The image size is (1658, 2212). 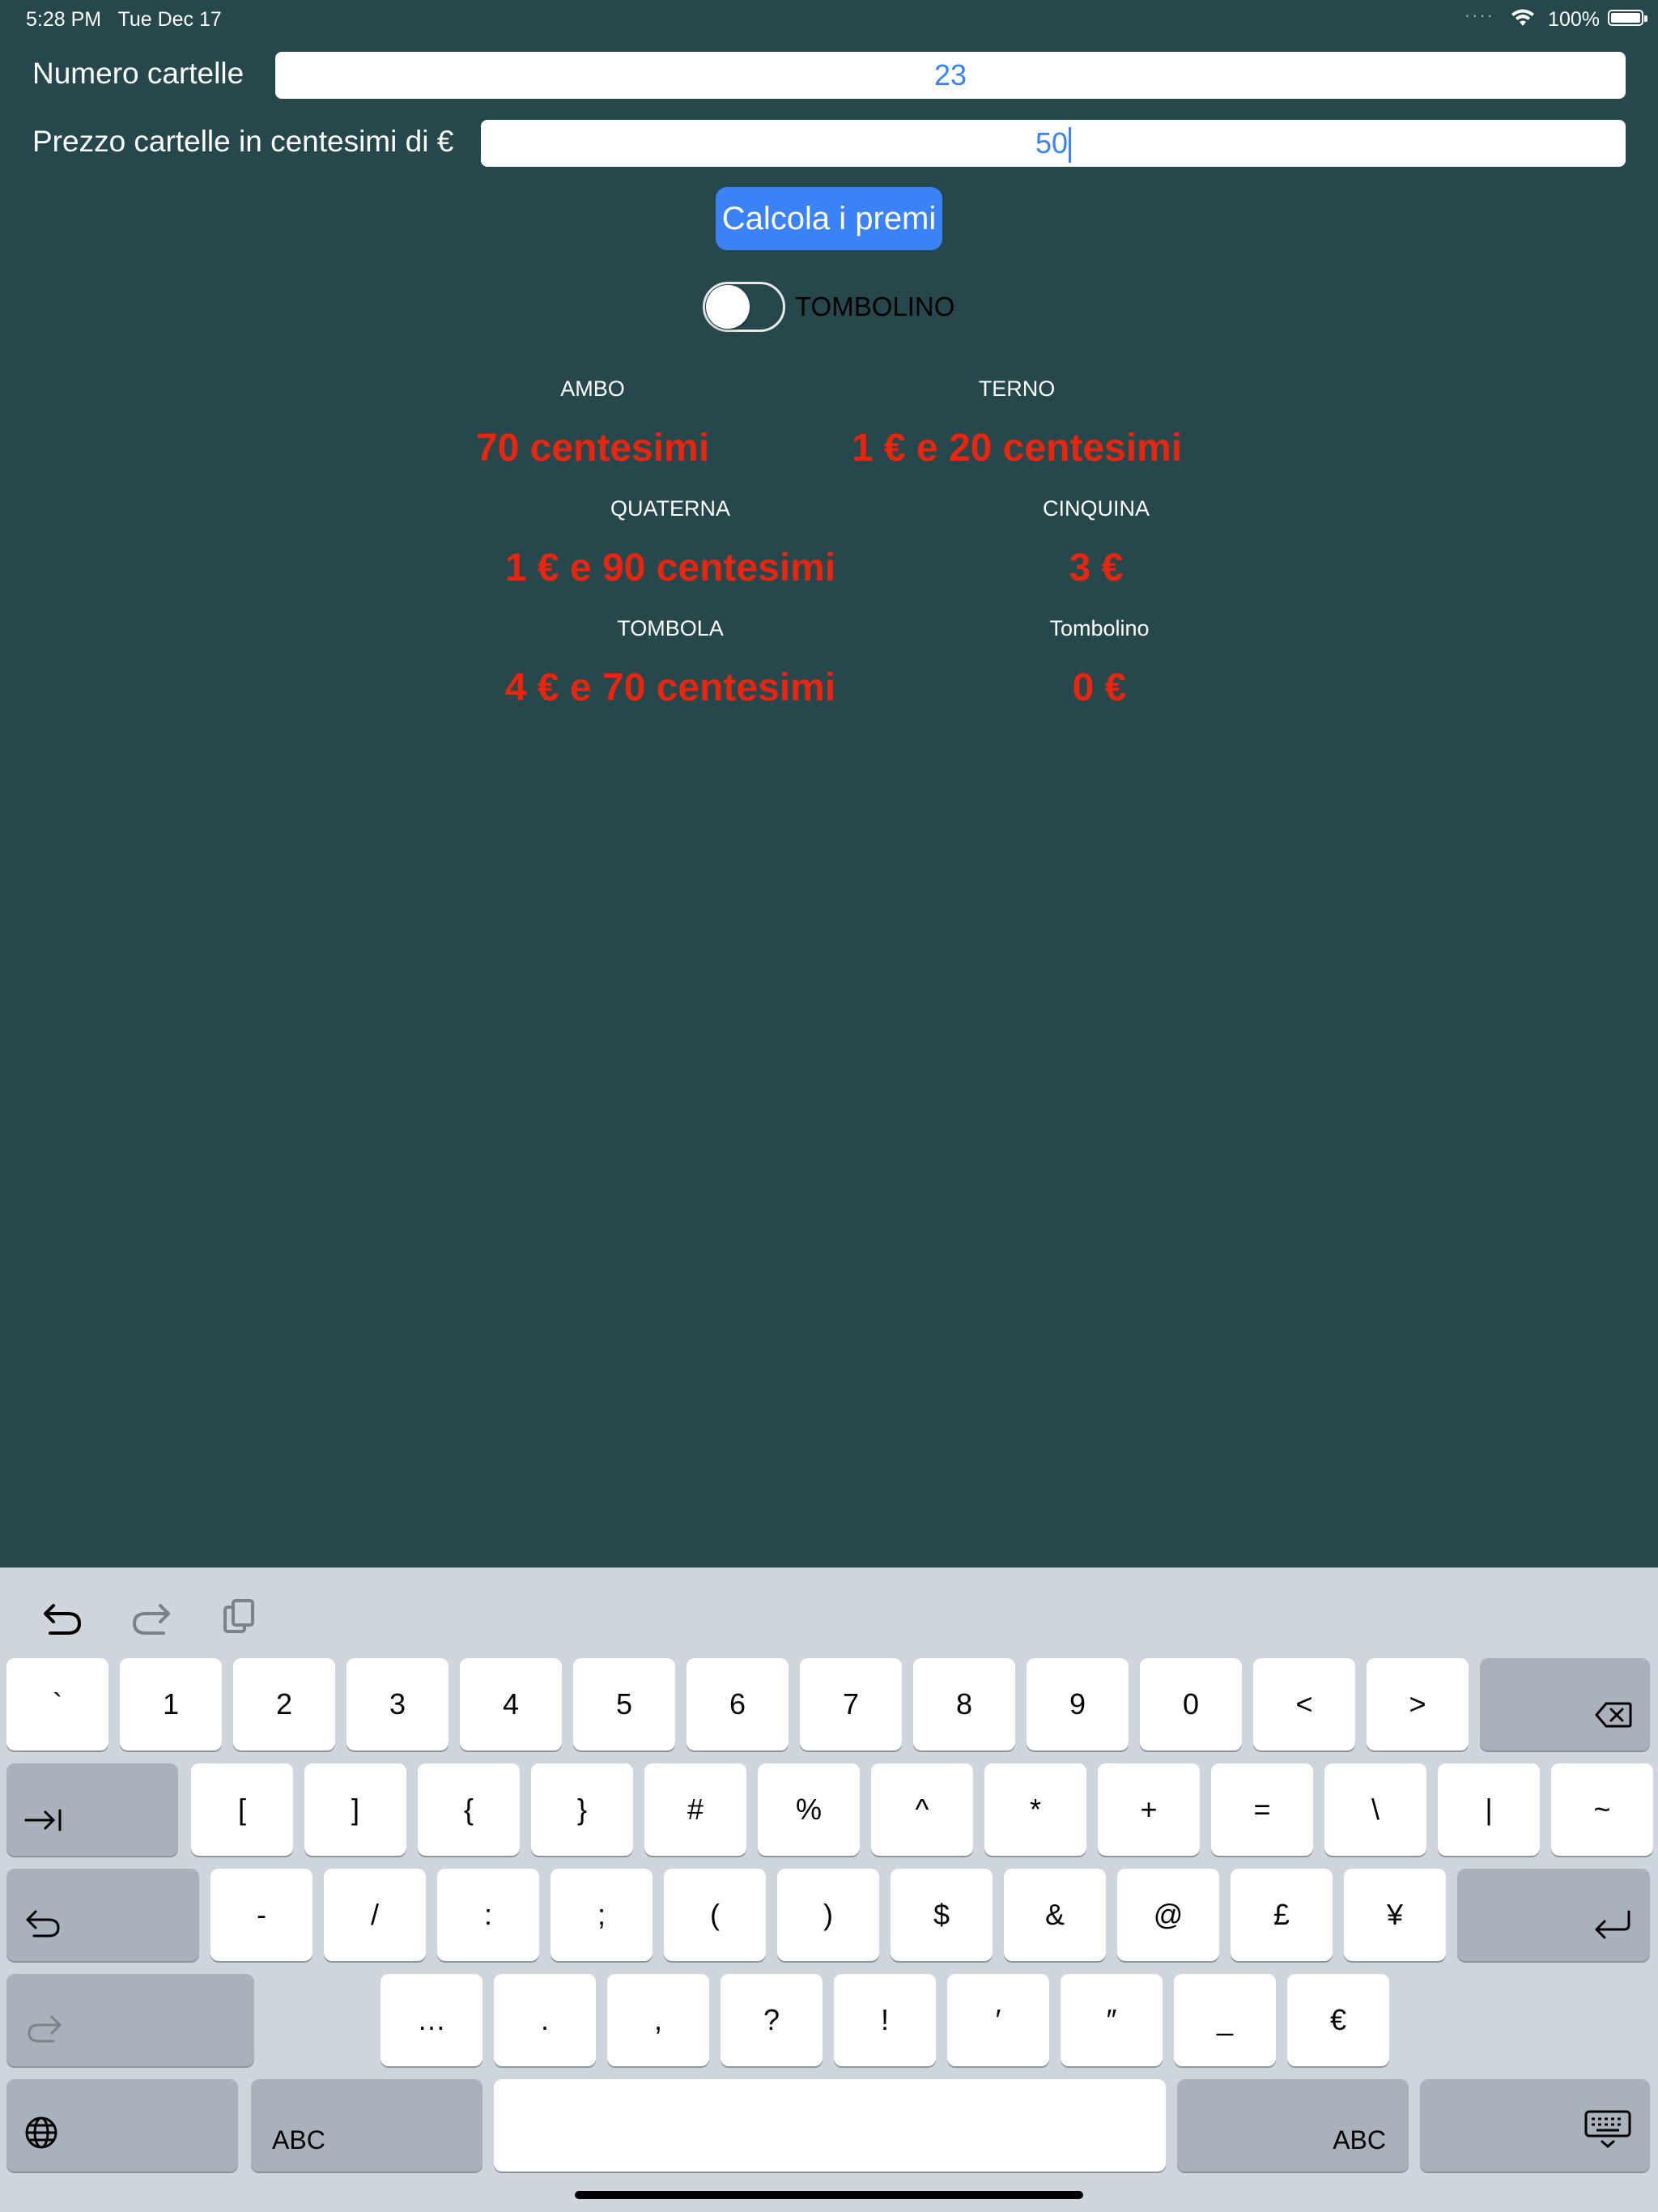 What do you see at coordinates (171, 1704) in the screenshot?
I see `num-key: 1` at bounding box center [171, 1704].